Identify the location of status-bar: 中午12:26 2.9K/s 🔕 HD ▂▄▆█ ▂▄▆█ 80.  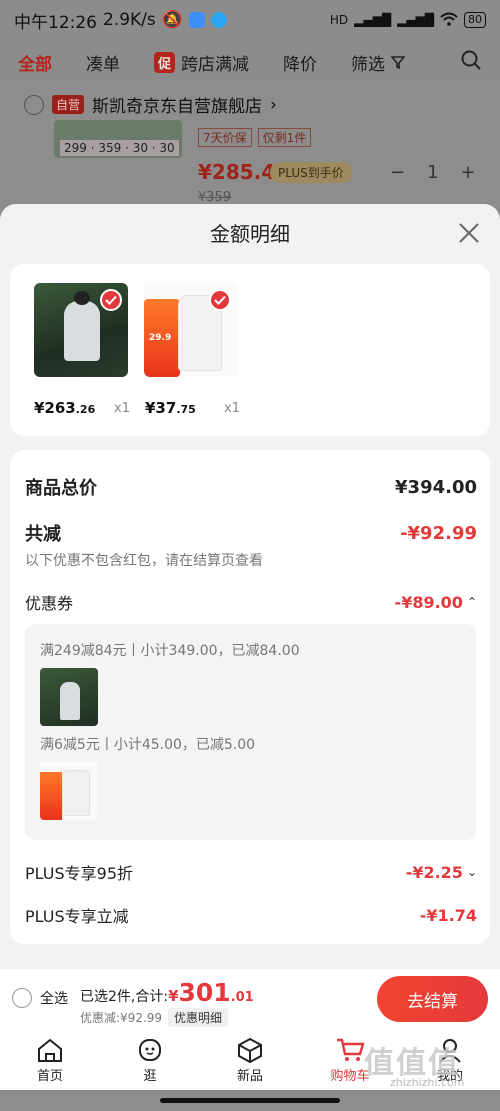
(250, 20).